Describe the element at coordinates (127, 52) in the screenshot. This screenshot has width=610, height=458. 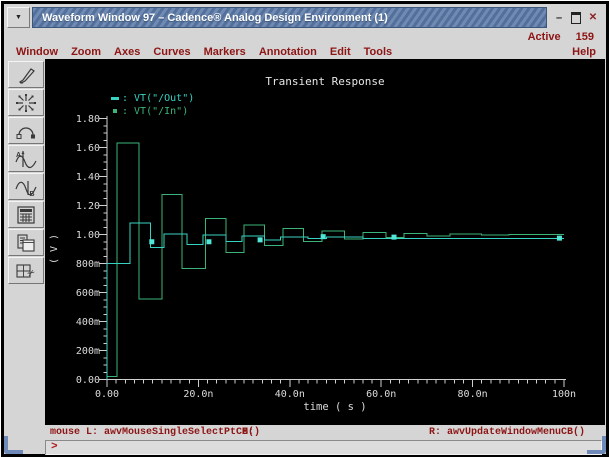
I see `menu-item-axes: Axes` at that location.